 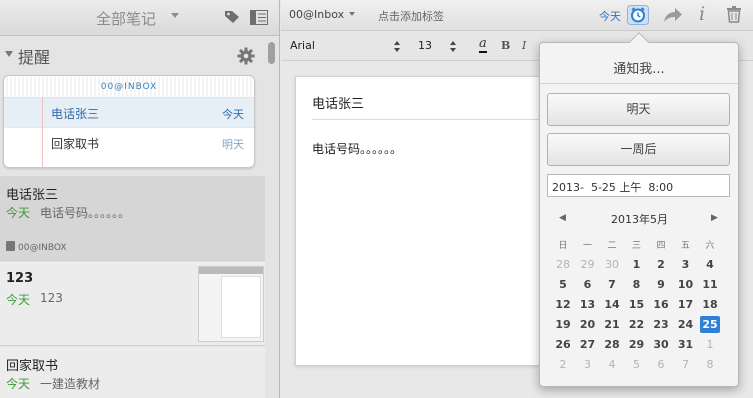 What do you see at coordinates (563, 304) in the screenshot?
I see `calendar-day: 12` at bounding box center [563, 304].